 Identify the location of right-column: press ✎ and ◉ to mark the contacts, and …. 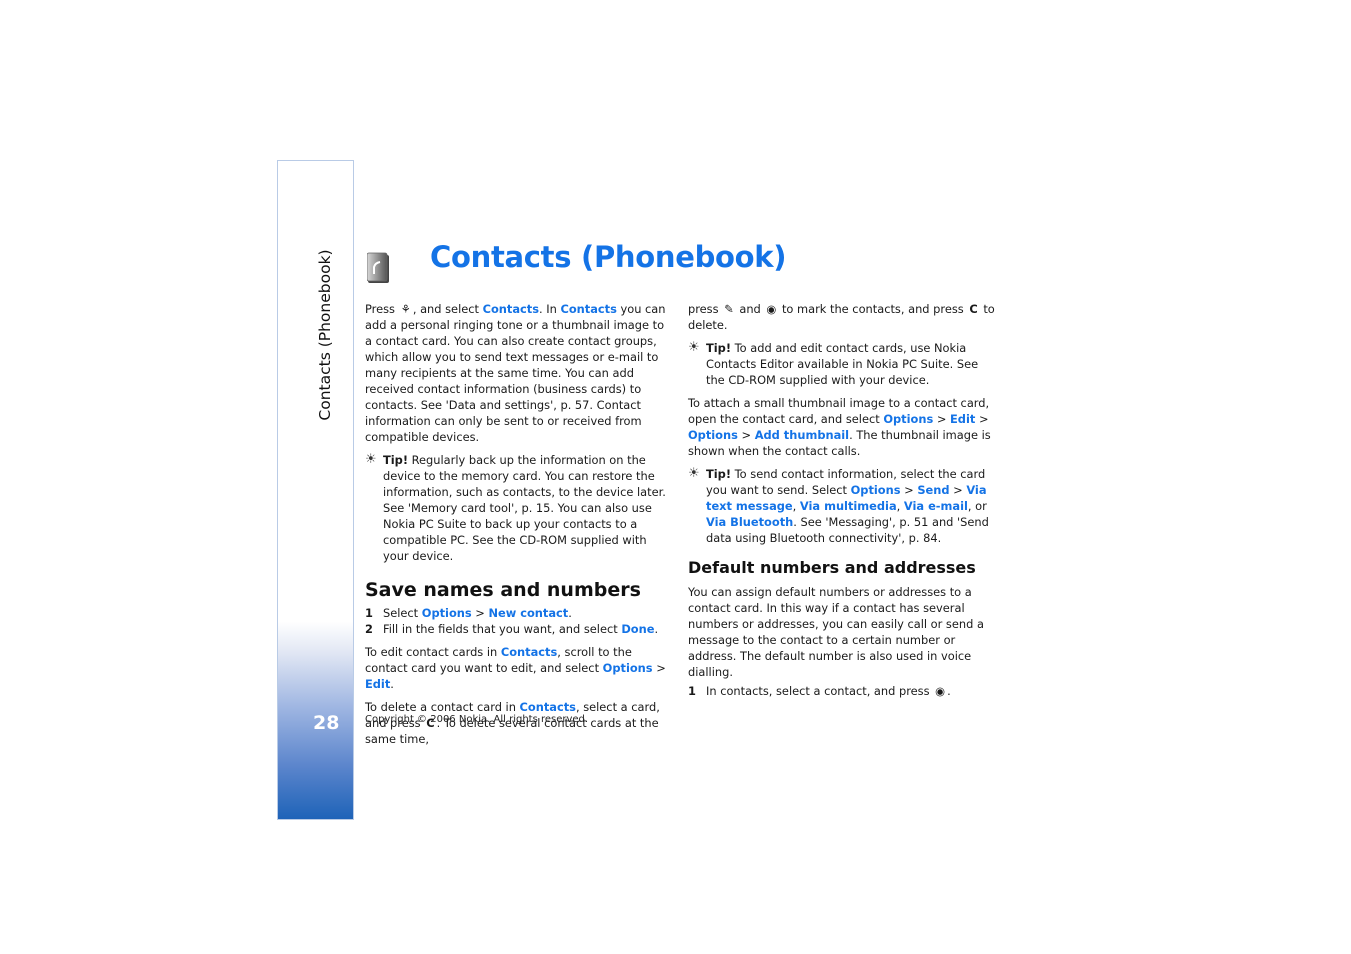
(843, 500).